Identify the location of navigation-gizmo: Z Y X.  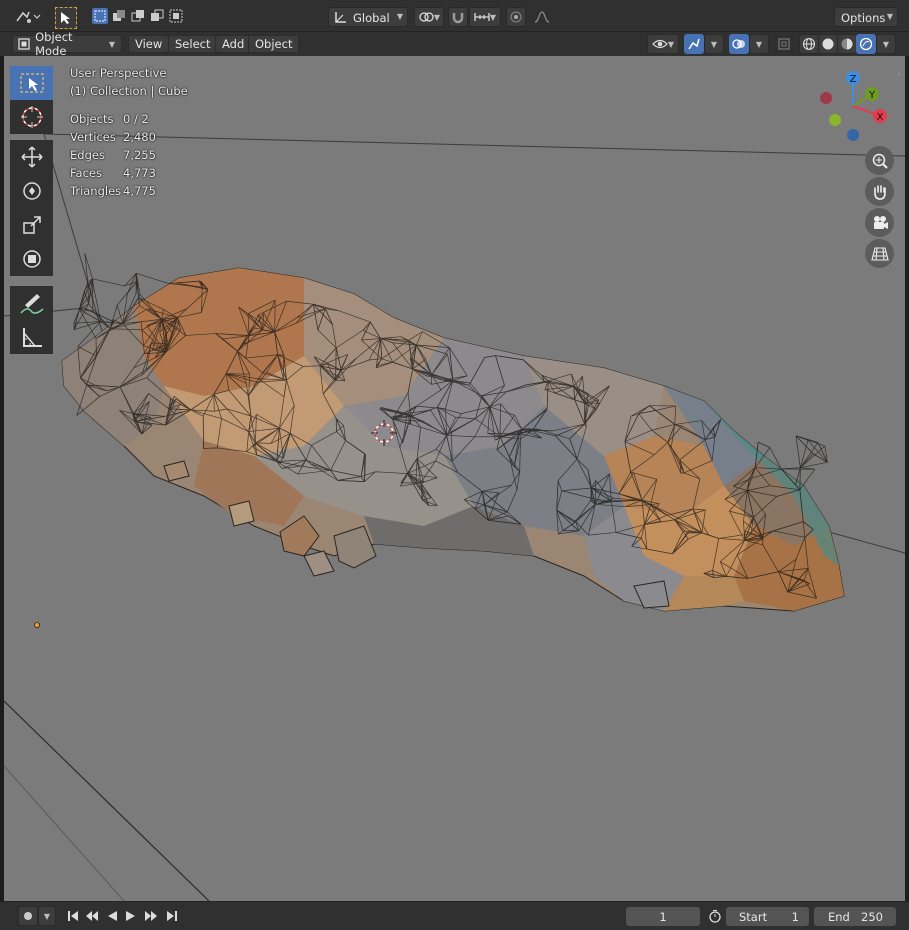
(853, 106).